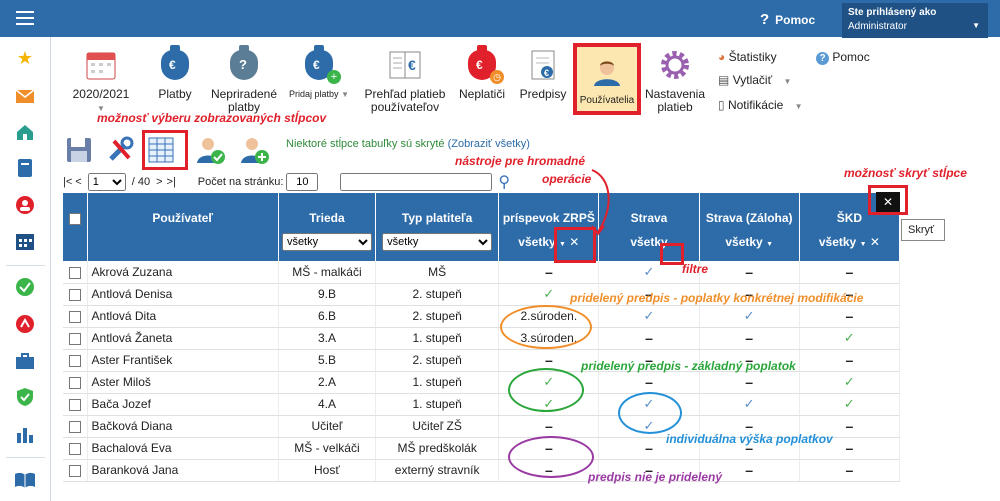 The width and height of the screenshot is (1000, 501). Describe the element at coordinates (101, 81) in the screenshot. I see `school-year-button: 2020/2021 ▼` at that location.